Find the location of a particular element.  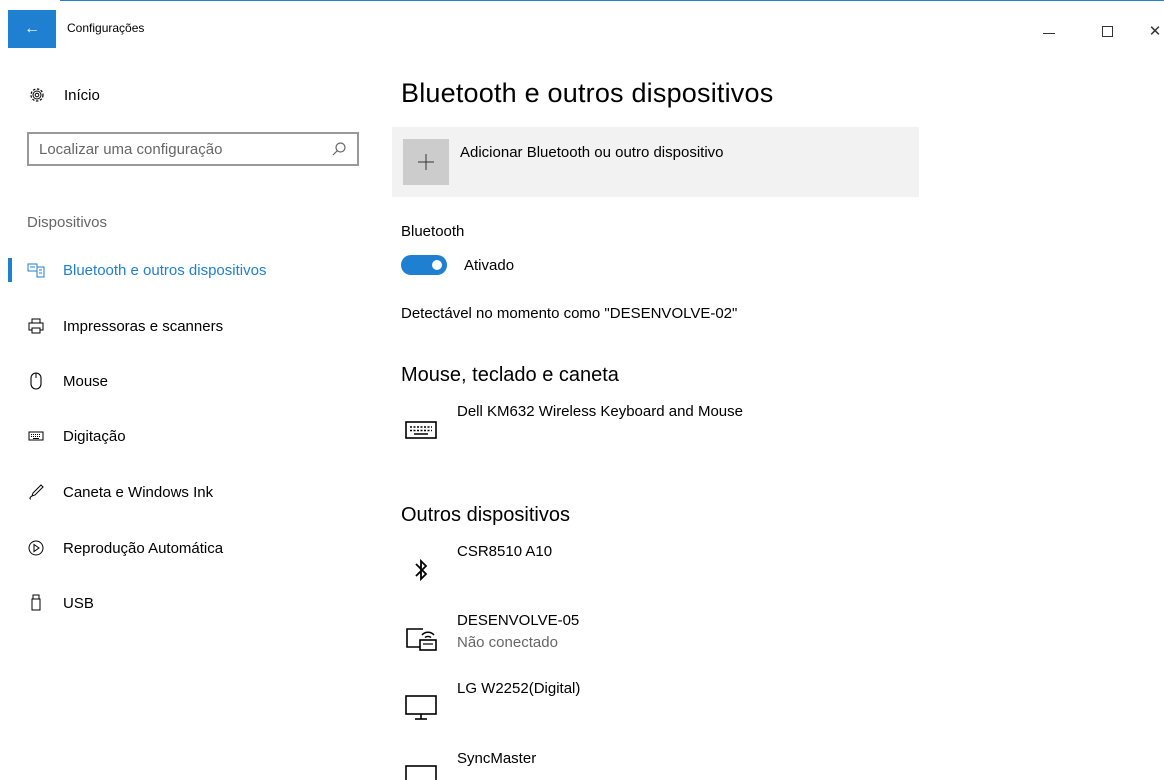

sidebar-item-autoplay: Reprodução Automática is located at coordinates (190, 548).